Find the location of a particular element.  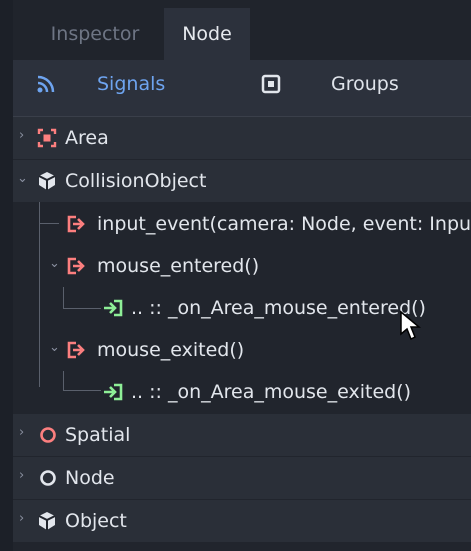

connection-label: .. :: _on_Area_mouse_entered() is located at coordinates (278, 308).